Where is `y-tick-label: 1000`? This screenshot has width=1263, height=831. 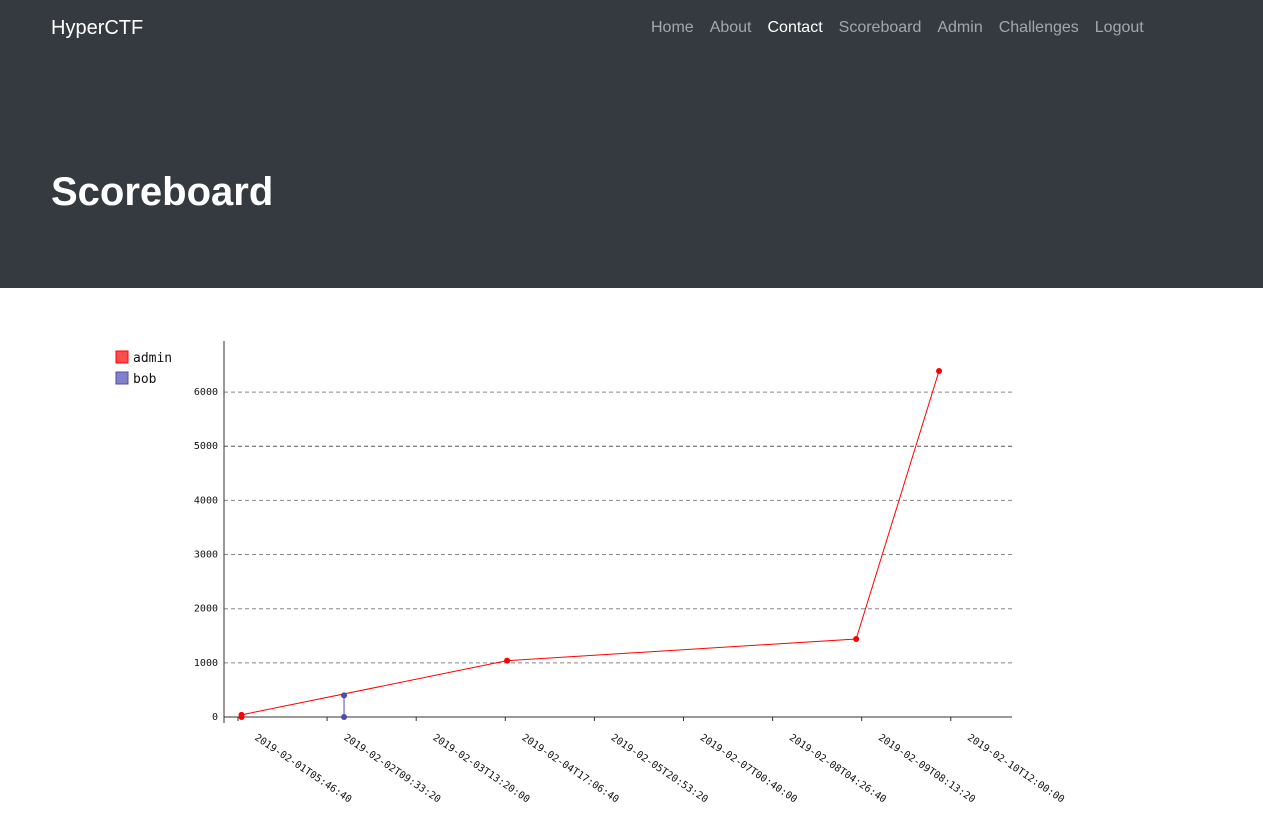
y-tick-label: 1000 is located at coordinates (206, 663).